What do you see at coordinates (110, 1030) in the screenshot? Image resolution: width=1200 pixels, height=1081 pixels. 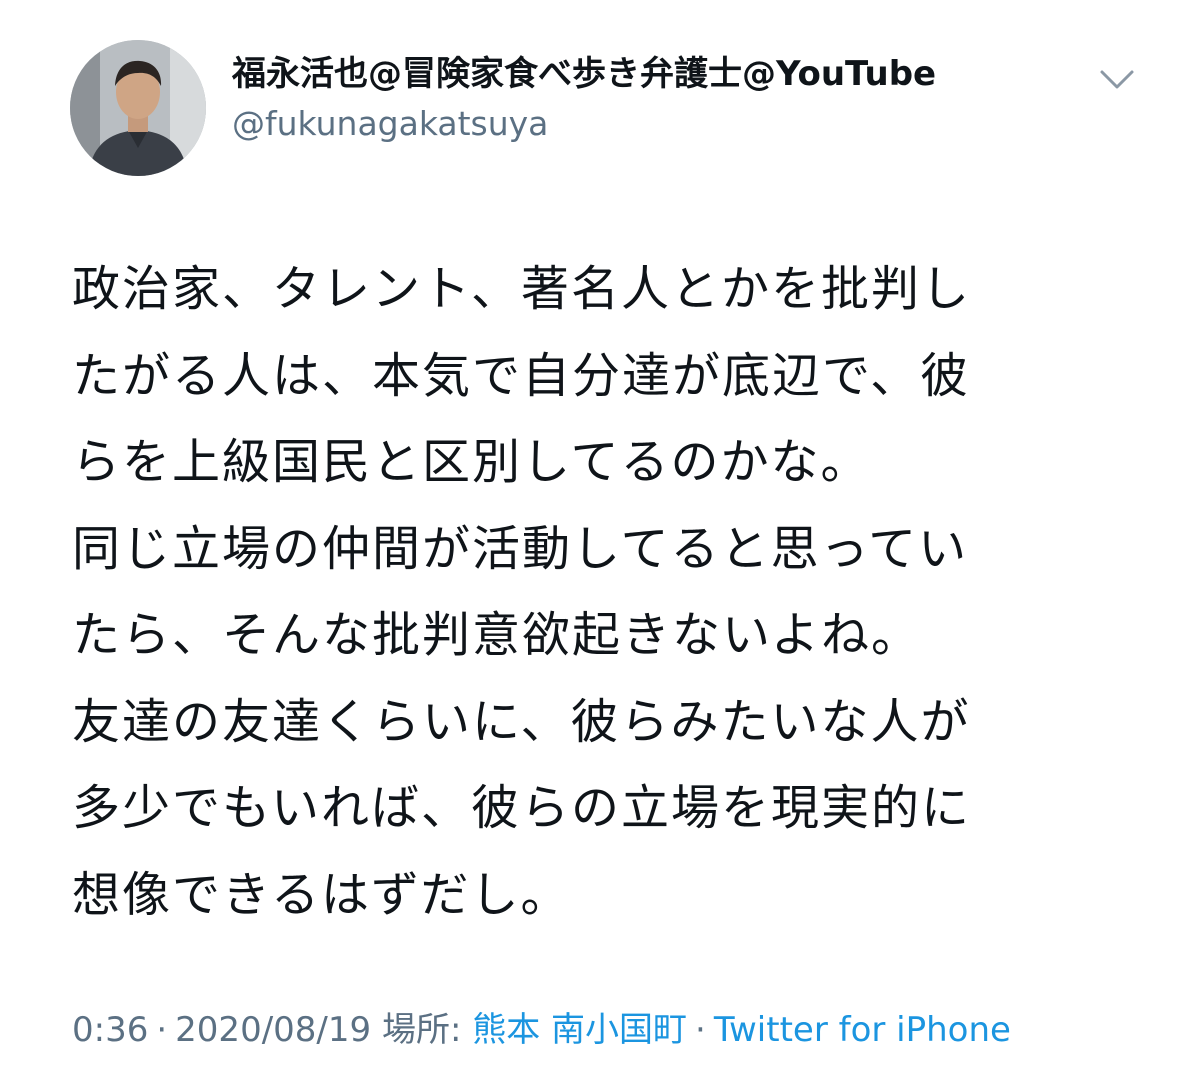 I see `tweet-time: 0:36` at bounding box center [110, 1030].